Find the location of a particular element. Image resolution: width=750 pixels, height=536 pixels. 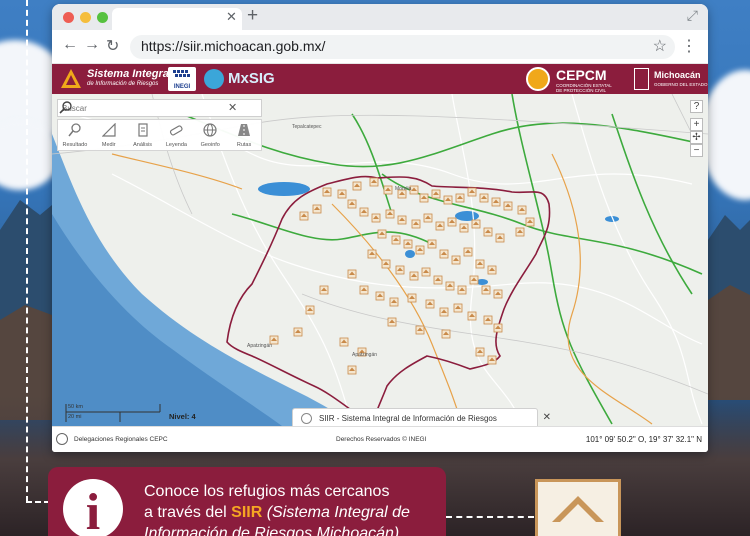

zoom-out-button: − is located at coordinates (696, 150).